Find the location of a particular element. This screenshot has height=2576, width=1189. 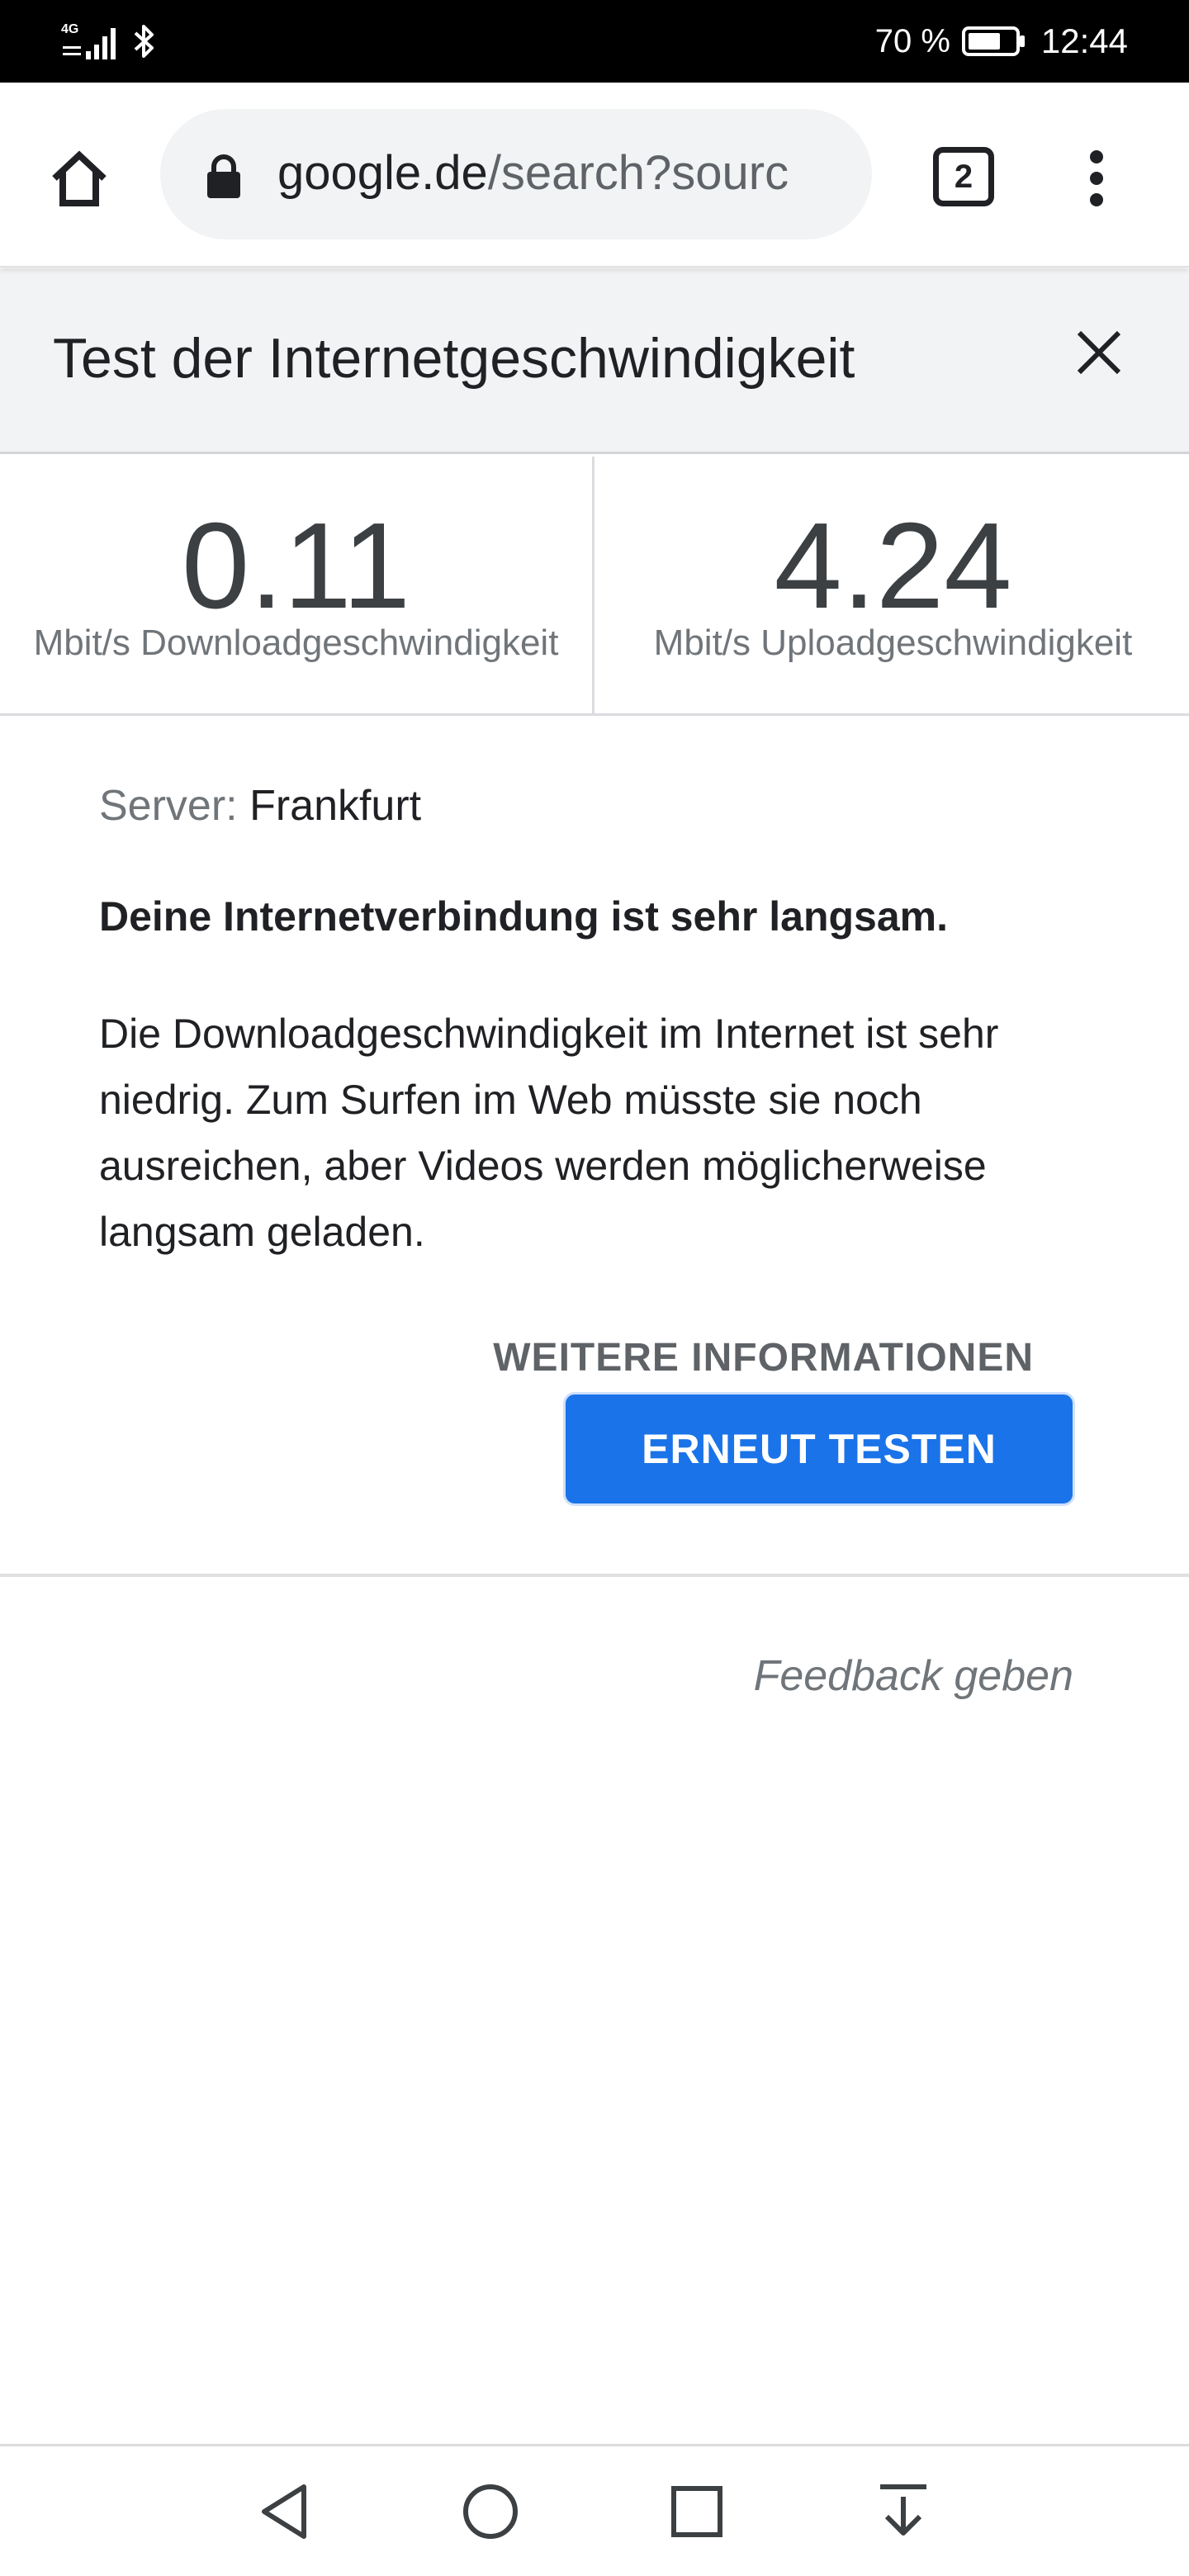

home-button is located at coordinates (79, 178).